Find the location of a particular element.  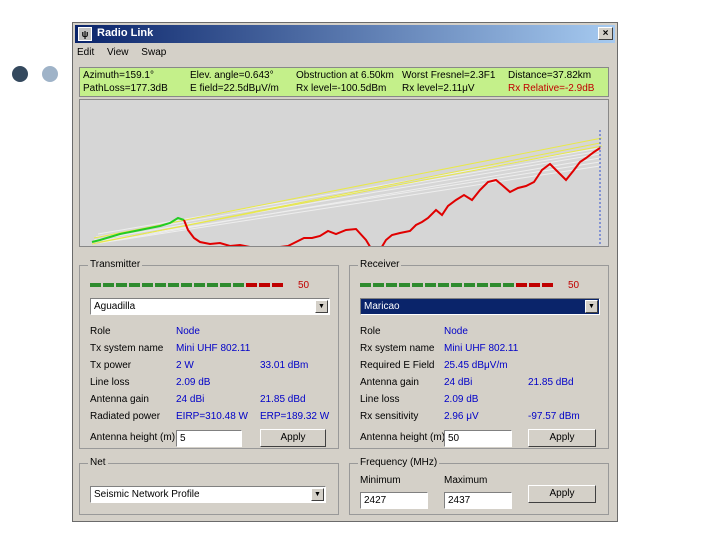

tx-apply-button: Apply is located at coordinates (293, 438).